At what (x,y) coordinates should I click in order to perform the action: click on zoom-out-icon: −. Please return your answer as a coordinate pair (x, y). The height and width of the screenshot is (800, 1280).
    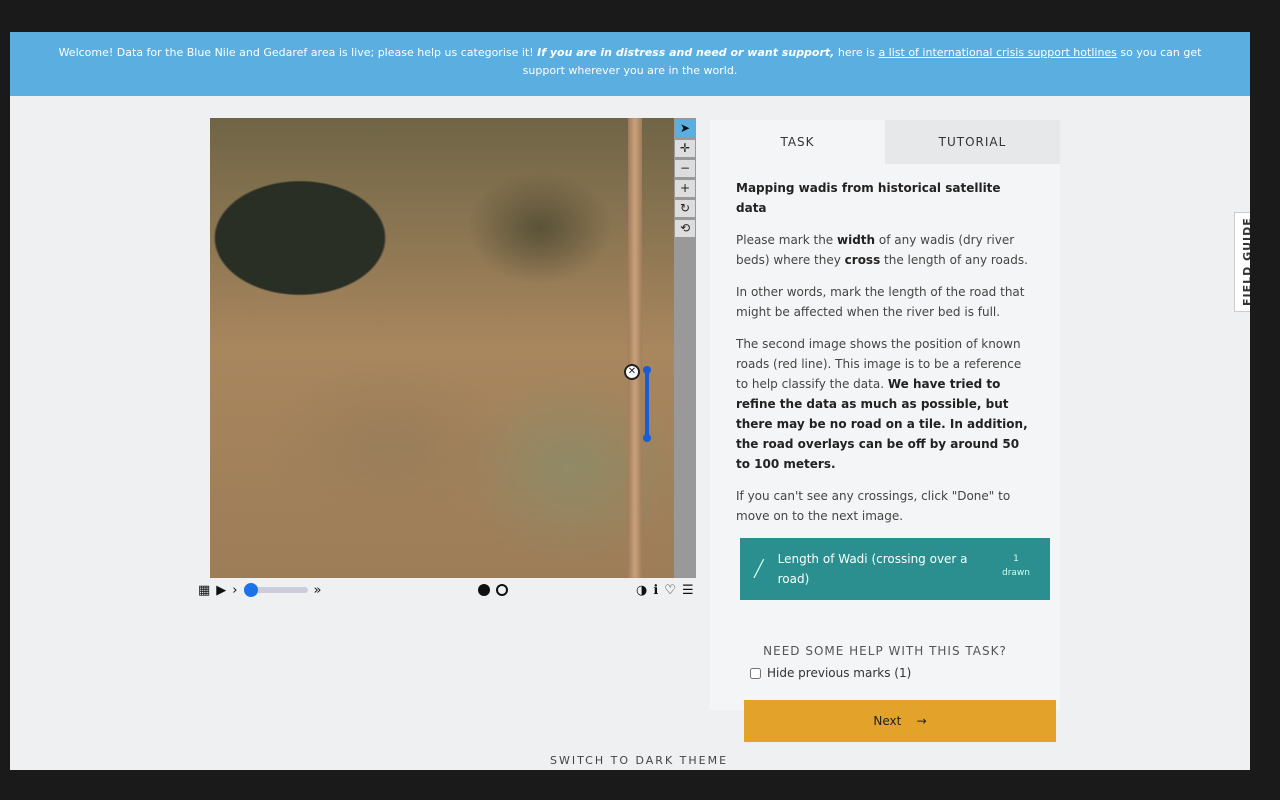
    Looking at the image, I should click on (685, 168).